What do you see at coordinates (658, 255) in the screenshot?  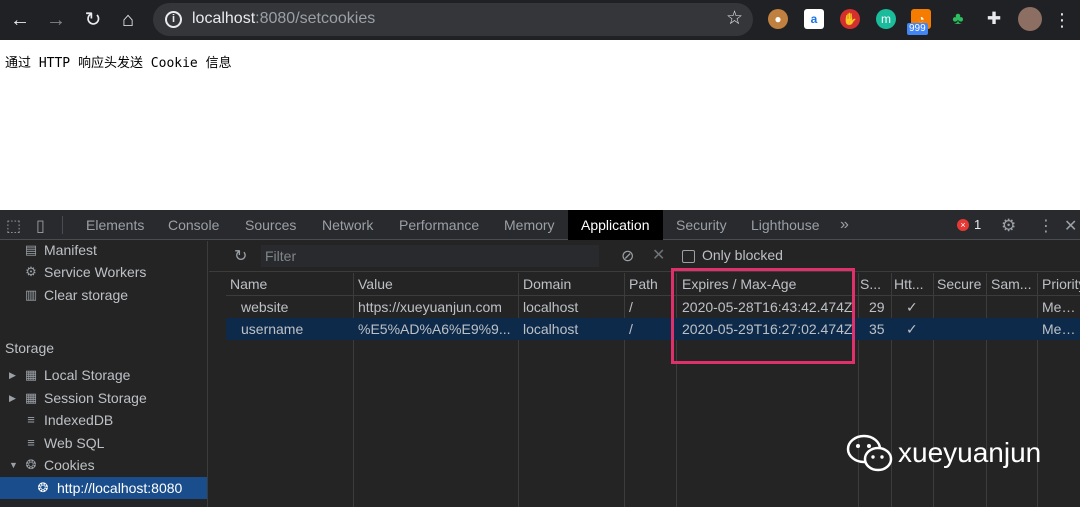 I see `delete-selected-icon: ✕` at bounding box center [658, 255].